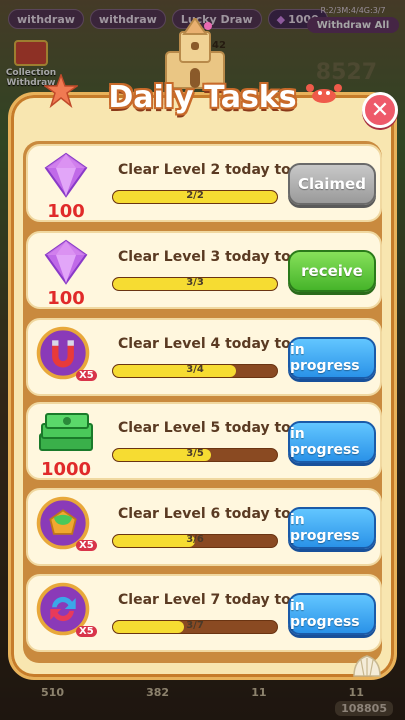  I want to click on progress-label: 3/3, so click(195, 282).